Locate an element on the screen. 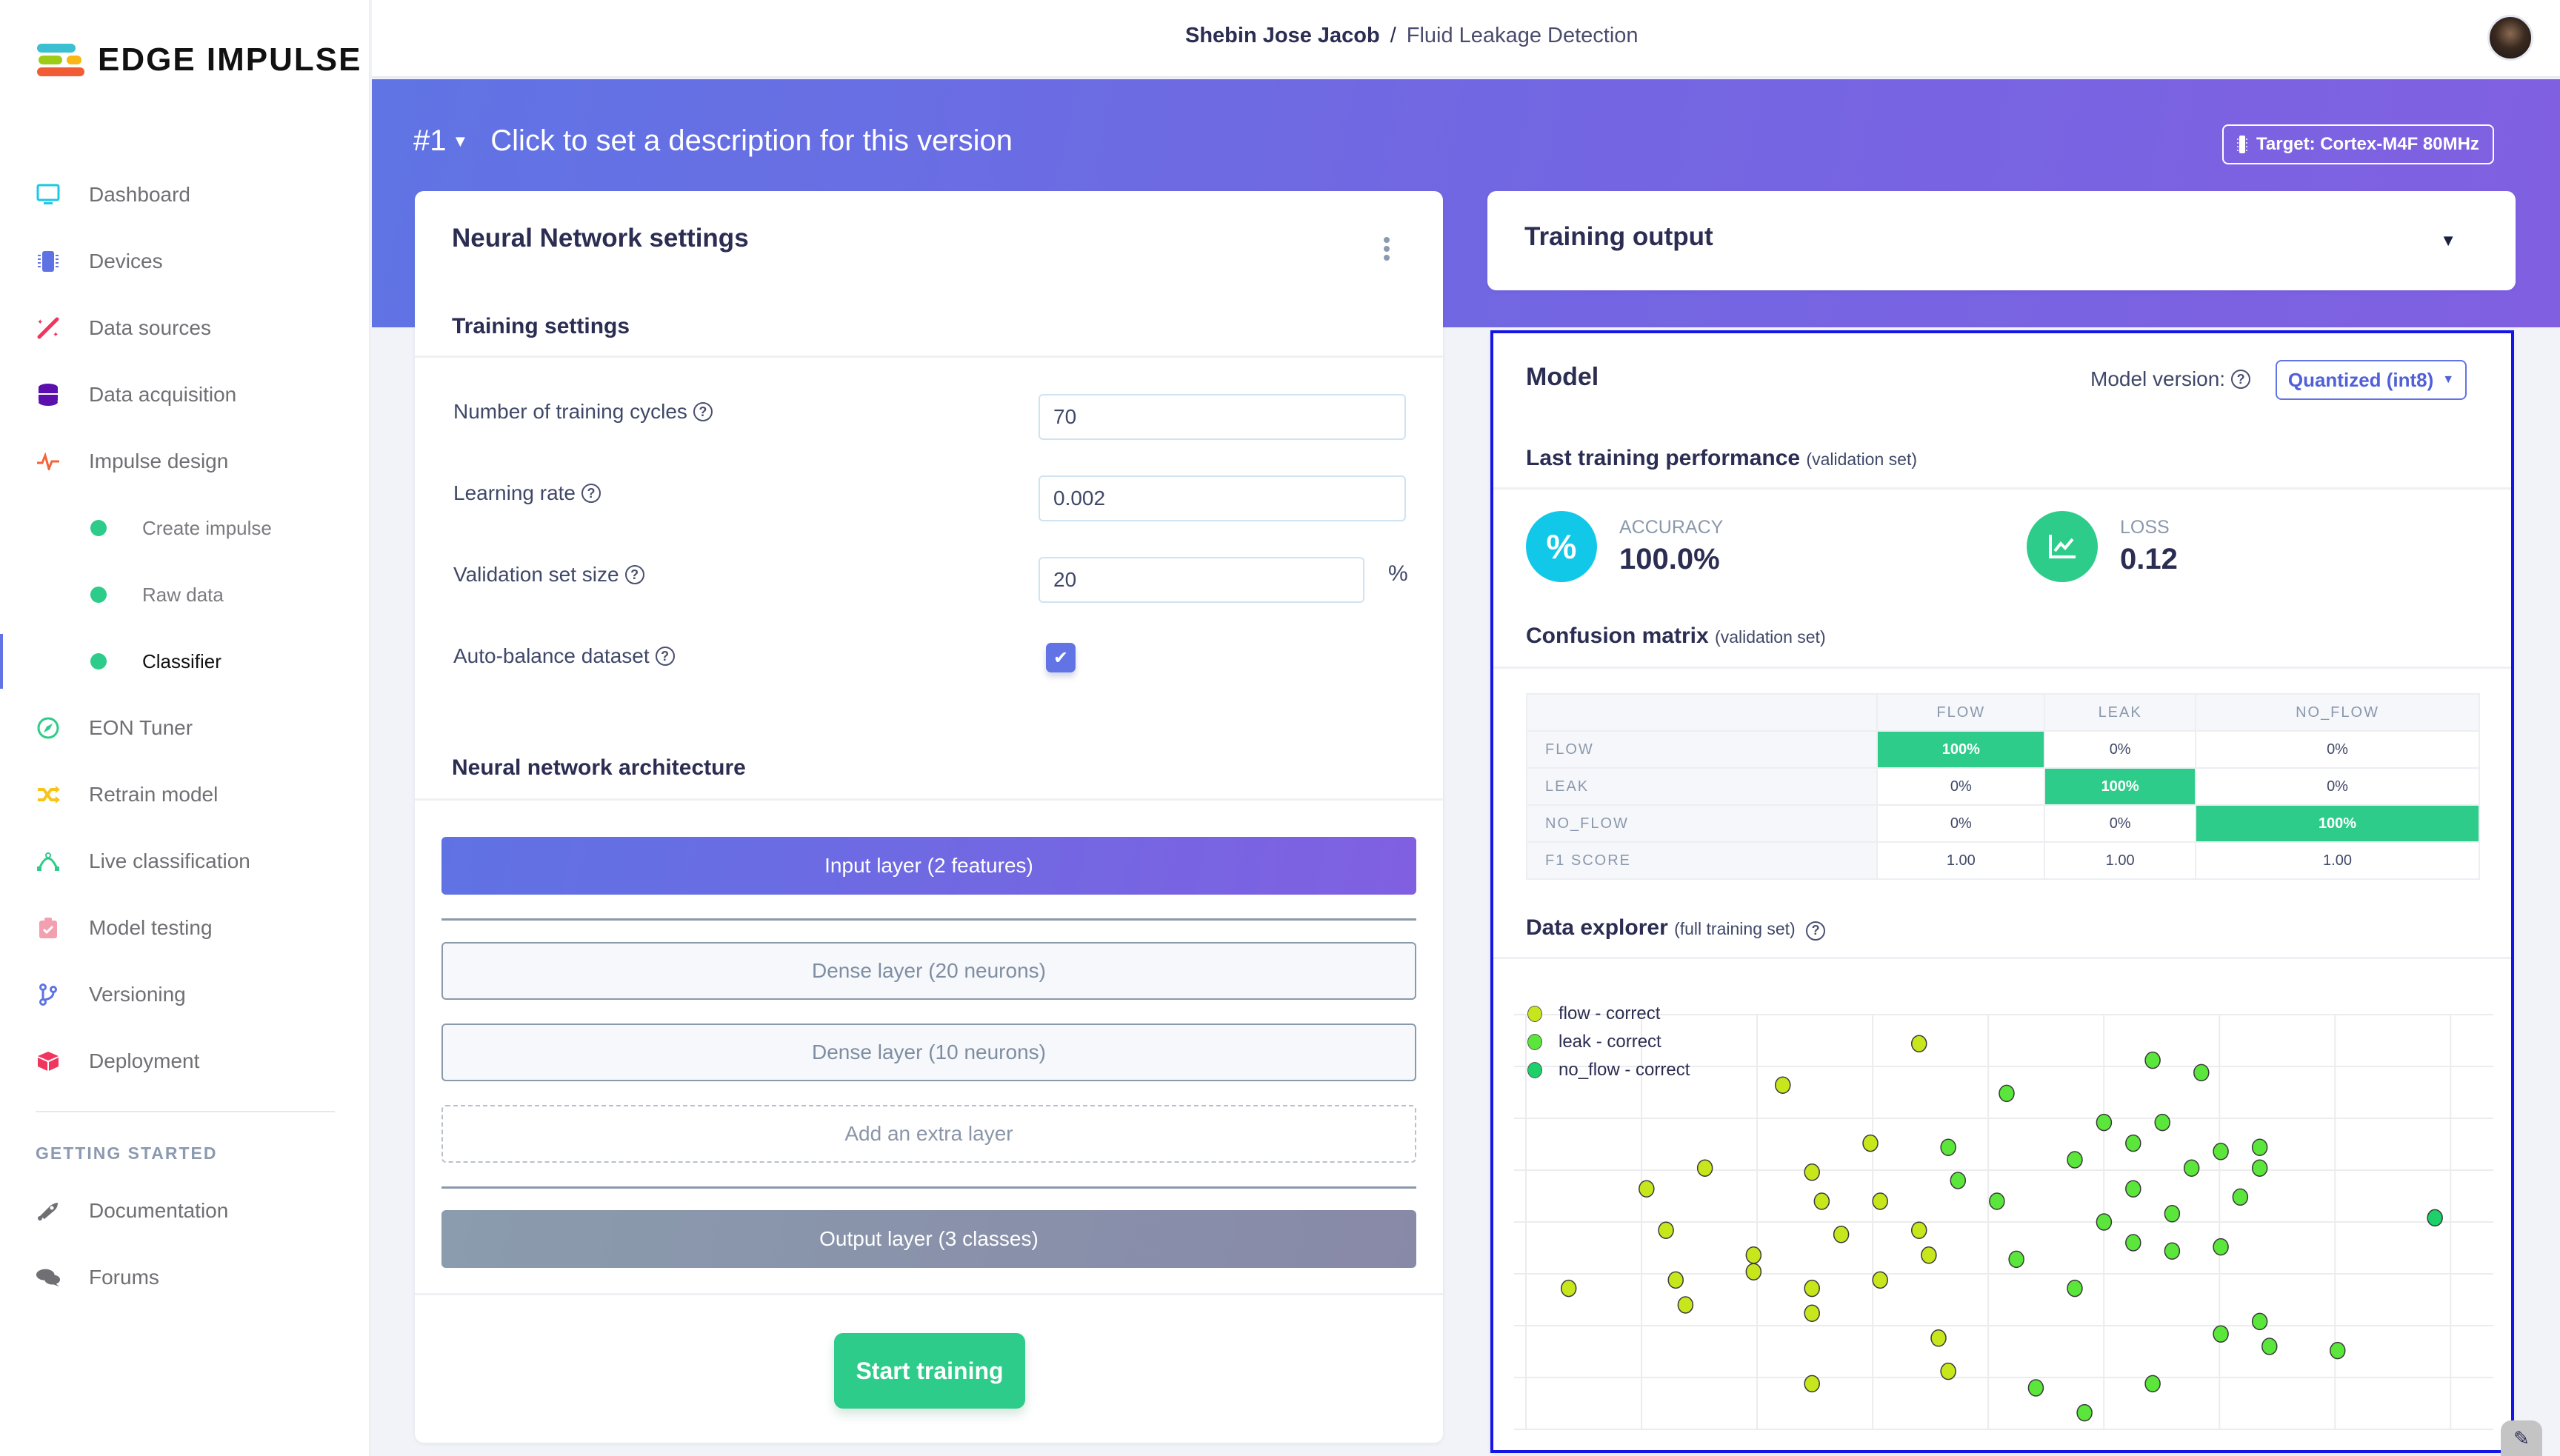  sidebar-item-devices: Devices is located at coordinates (185, 261).